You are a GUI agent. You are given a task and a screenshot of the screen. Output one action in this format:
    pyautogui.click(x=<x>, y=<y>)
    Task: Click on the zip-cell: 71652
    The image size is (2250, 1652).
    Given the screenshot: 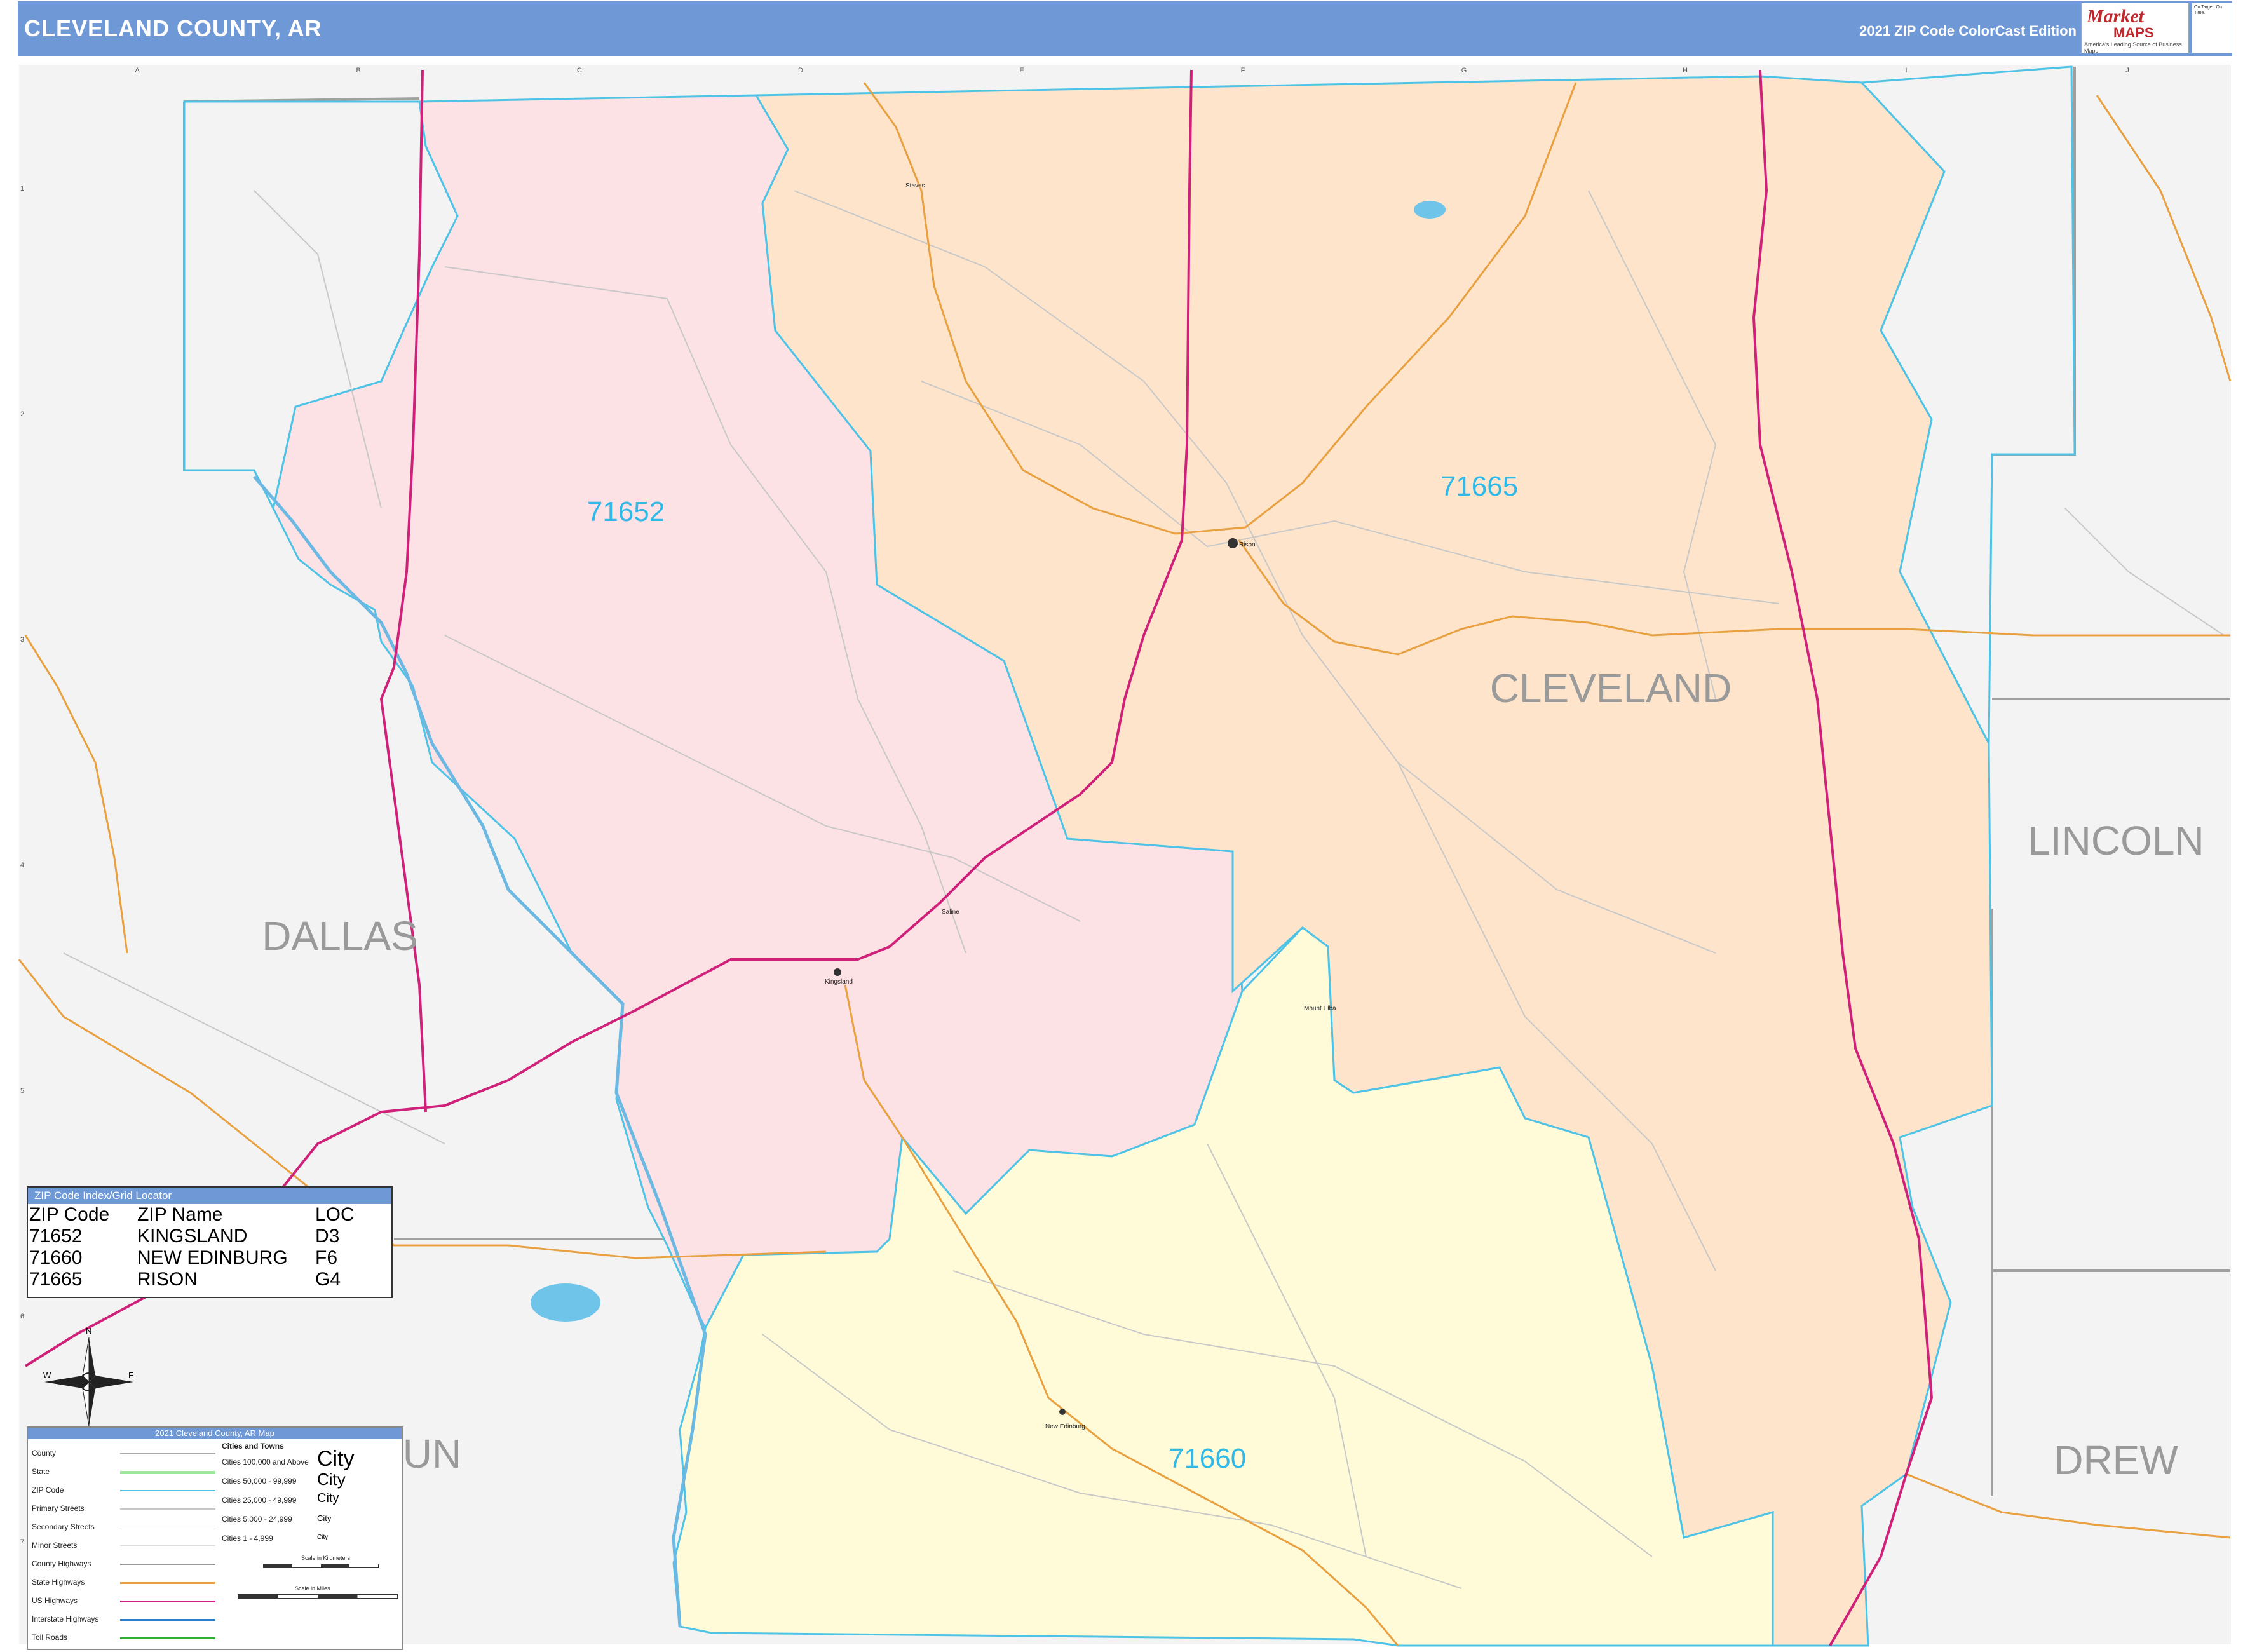 What is the action you would take?
    pyautogui.click(x=56, y=1236)
    